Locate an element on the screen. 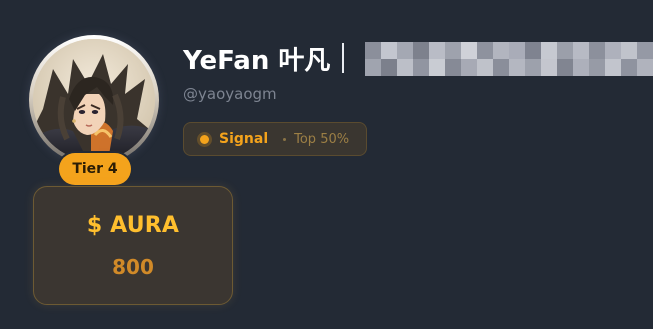  tier-badge: Tier 4 is located at coordinates (95, 169).